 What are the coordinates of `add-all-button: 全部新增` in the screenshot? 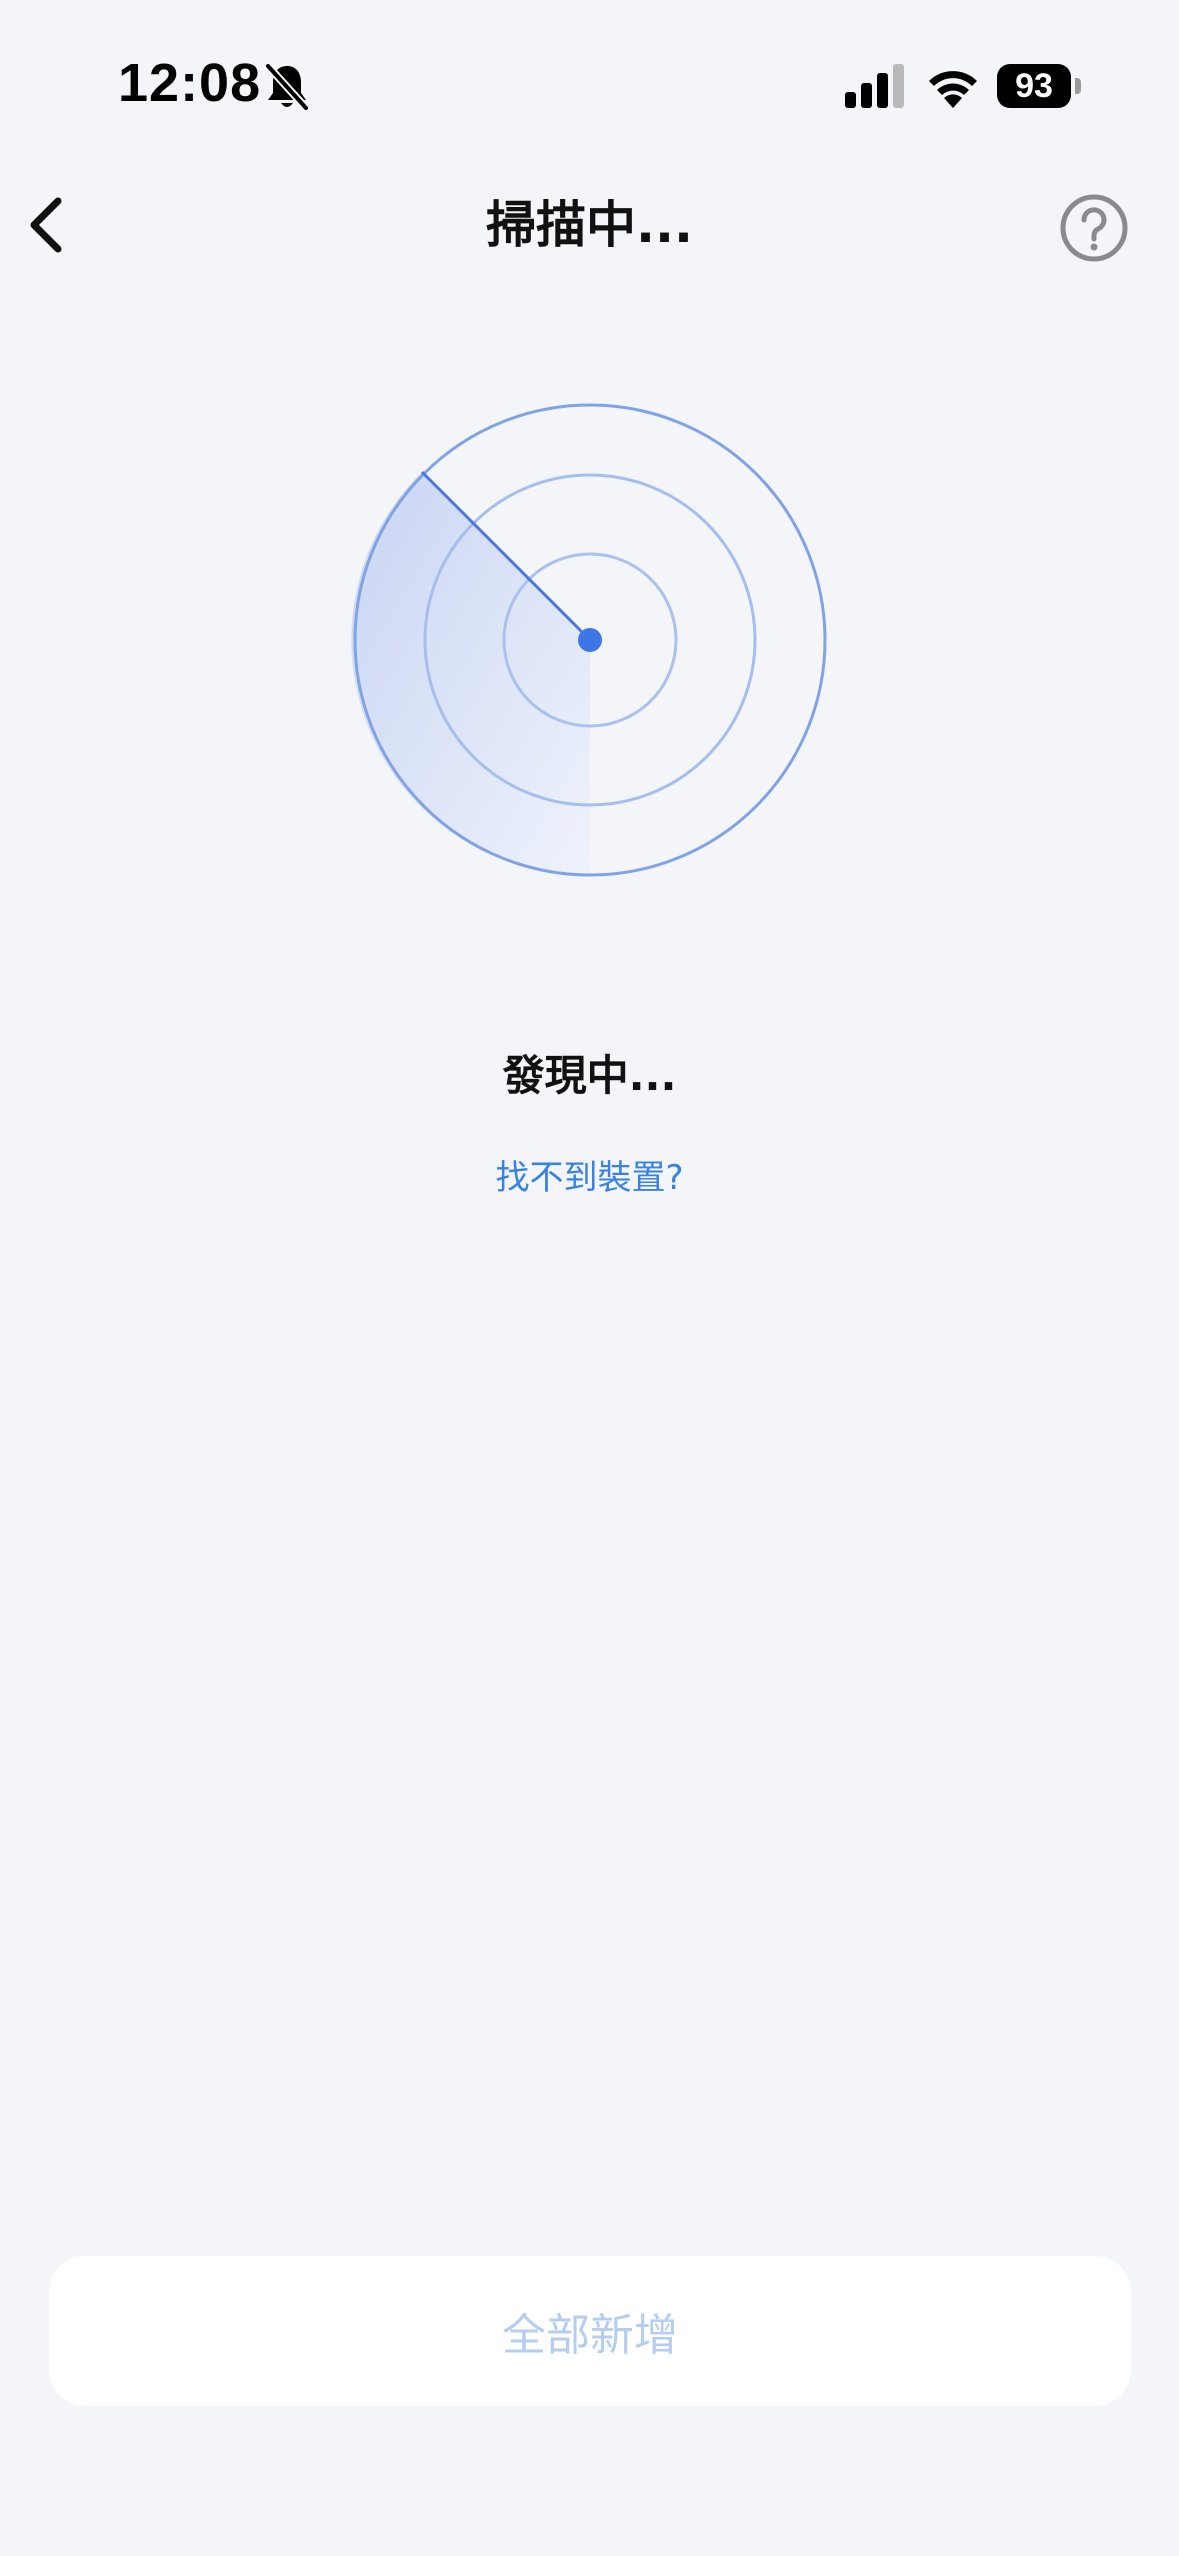 It's located at (590, 2331).